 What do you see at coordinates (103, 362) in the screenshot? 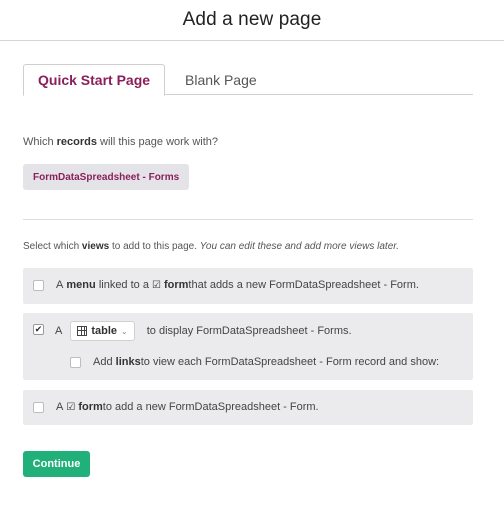
I see `option-links-prefix: Add` at bounding box center [103, 362].